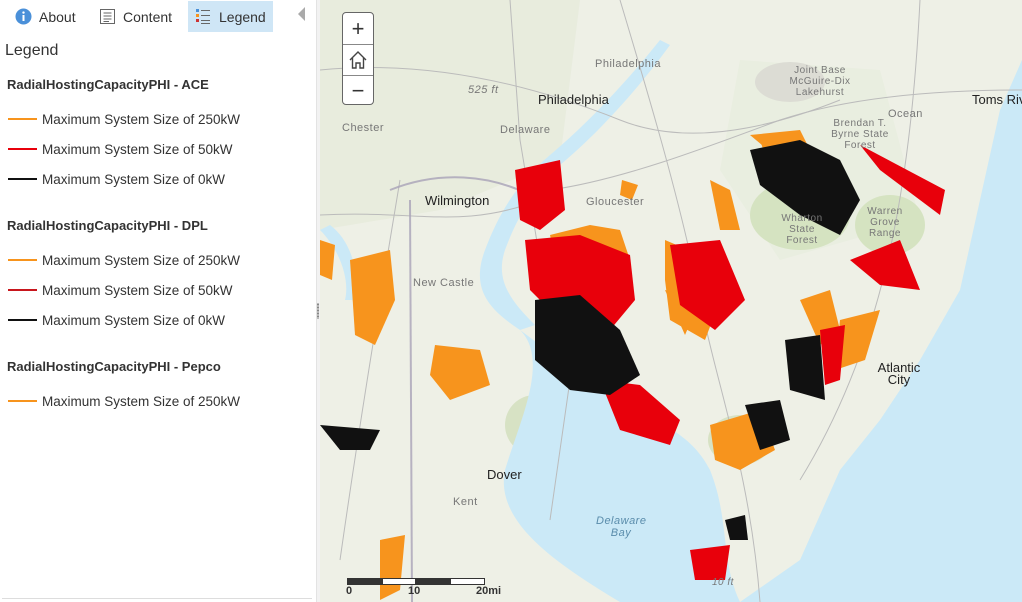 This screenshot has width=1022, height=602. I want to click on tab-bar: About Content Legend, so click(158, 17).